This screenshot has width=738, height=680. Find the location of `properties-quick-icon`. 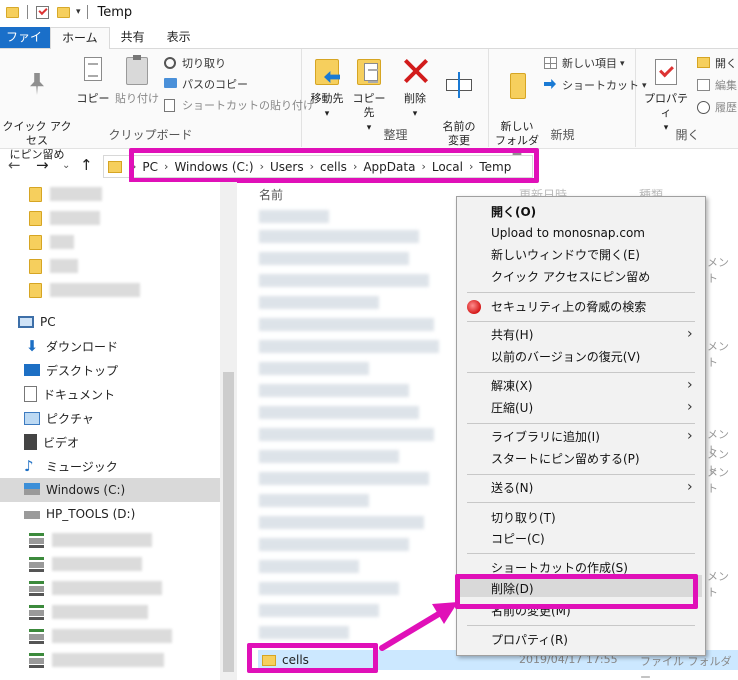

properties-quick-icon is located at coordinates (42, 12).